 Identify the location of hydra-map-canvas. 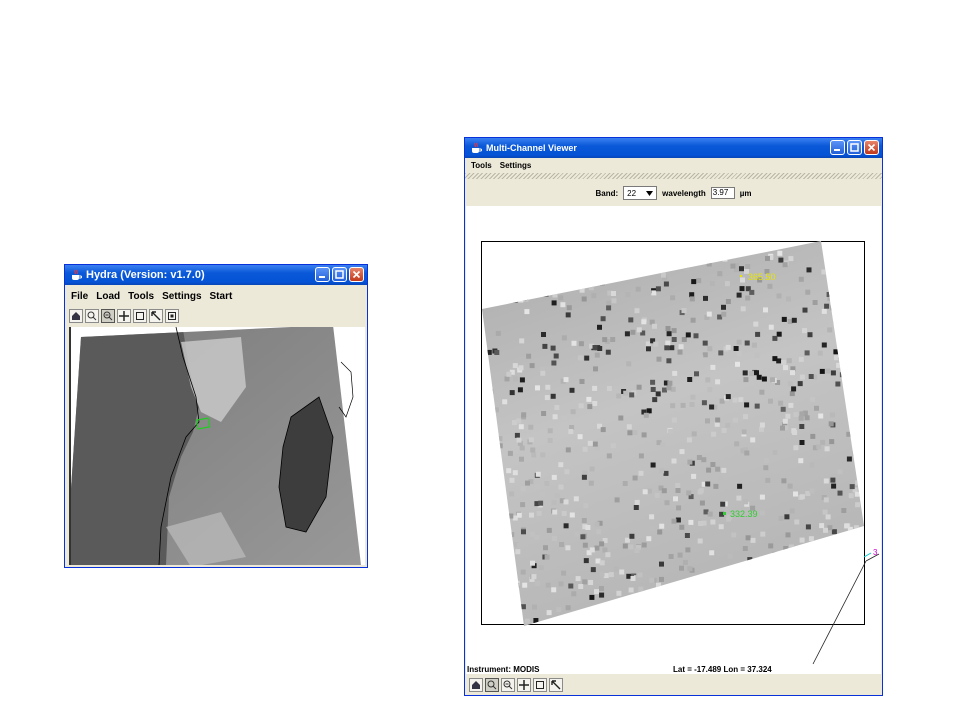
(217, 446).